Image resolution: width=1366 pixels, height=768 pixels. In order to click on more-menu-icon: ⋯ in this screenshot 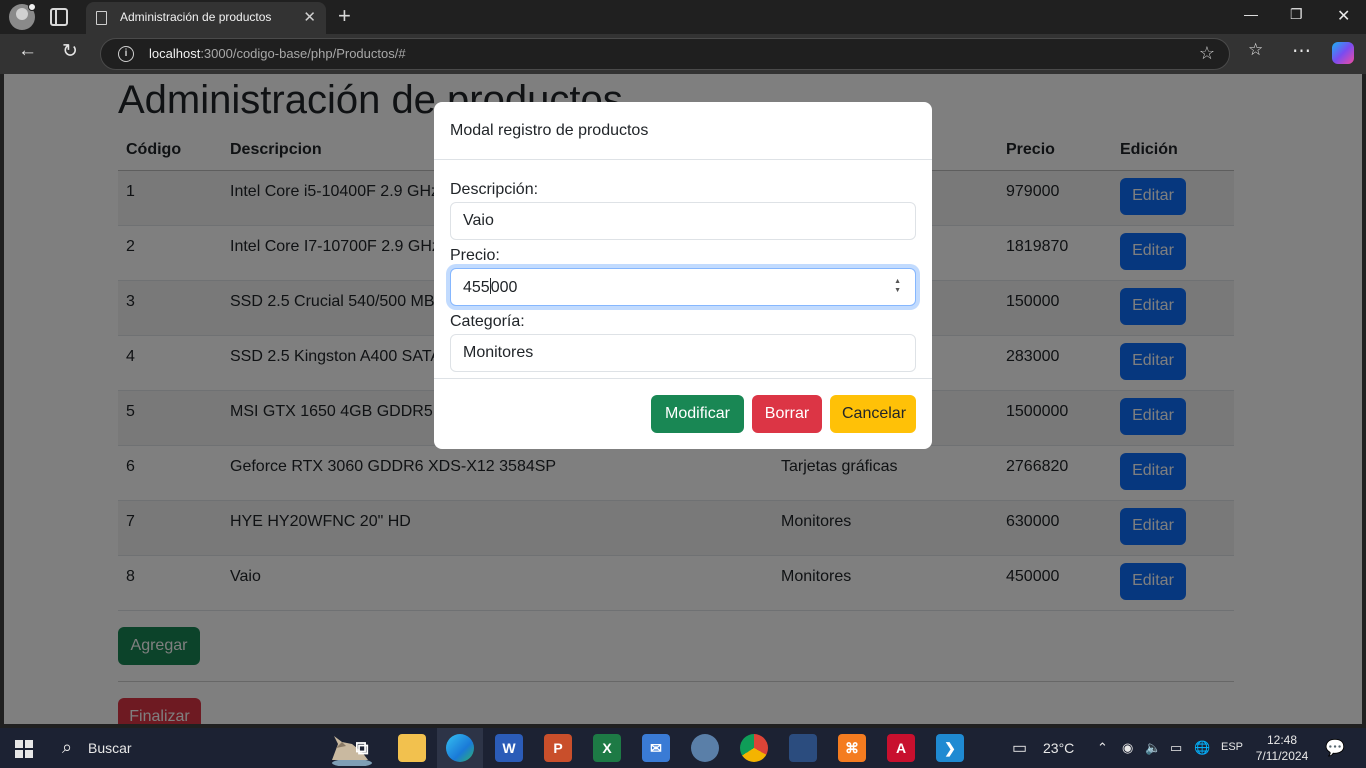, I will do `click(1301, 51)`.